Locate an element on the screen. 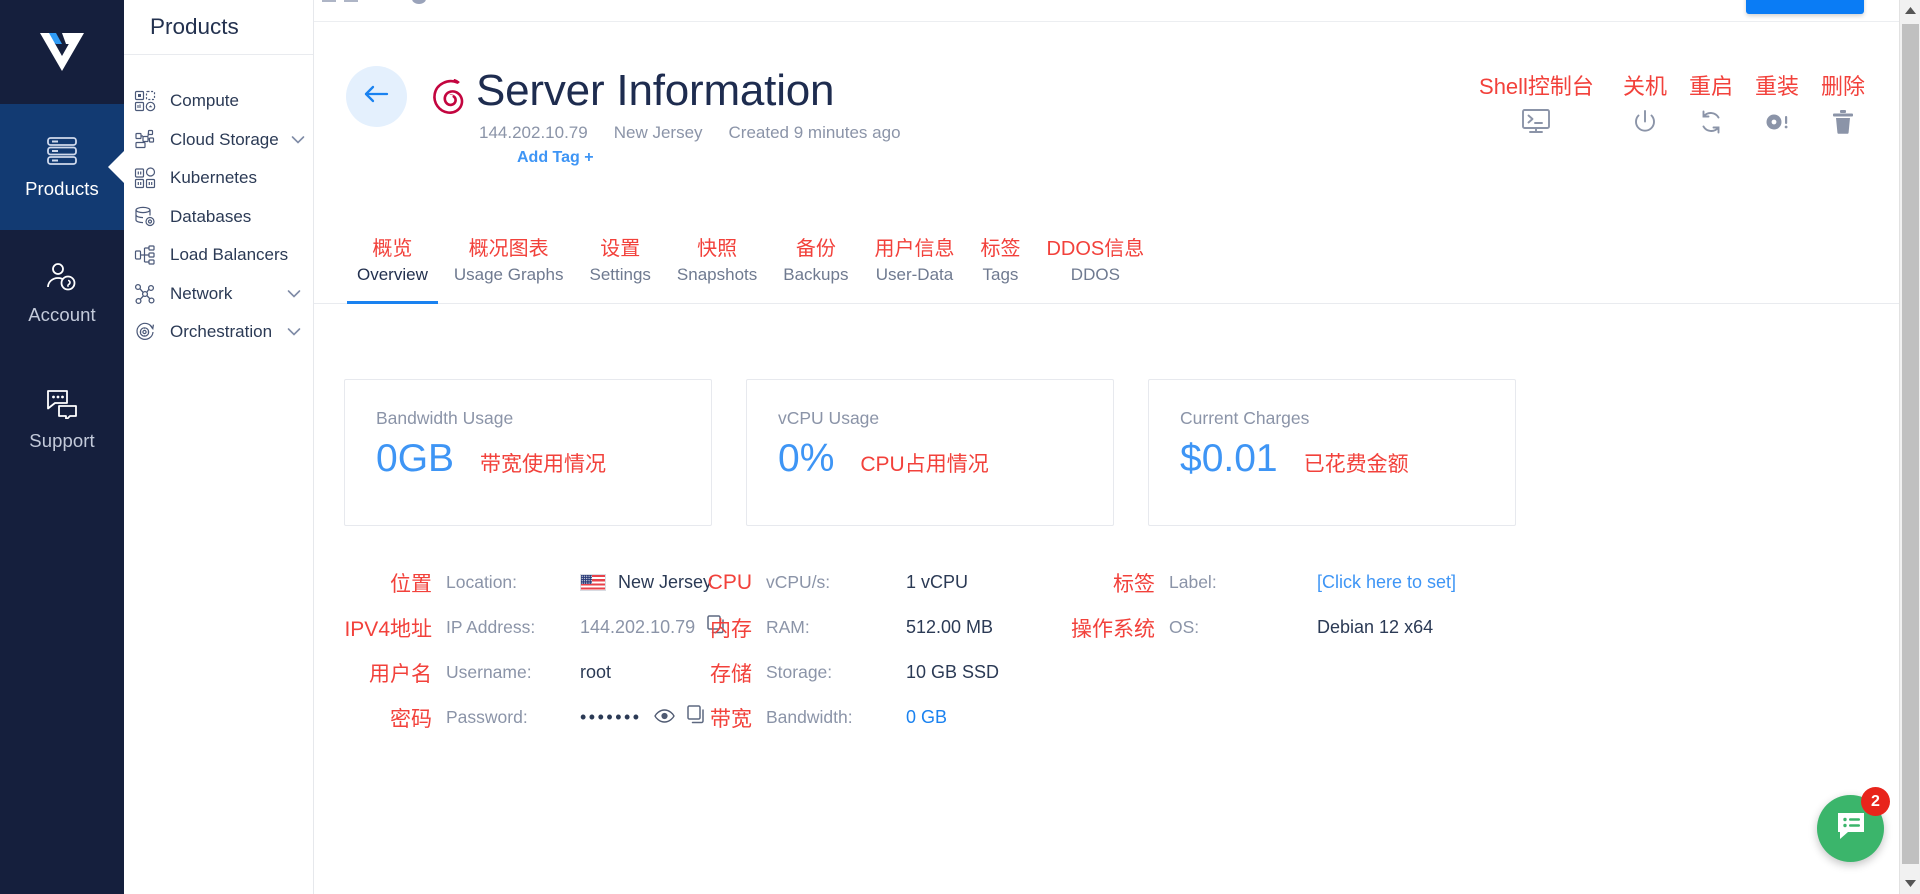 The width and height of the screenshot is (1920, 894). product-item-label: Cloud Storage is located at coordinates (224, 139).